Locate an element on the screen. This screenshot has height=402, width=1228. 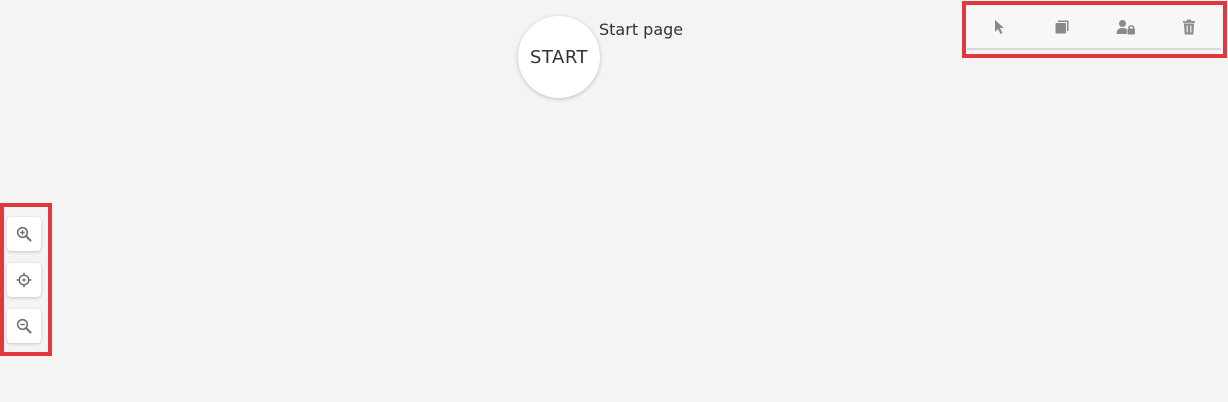
start-node-text: START is located at coordinates (559, 57).